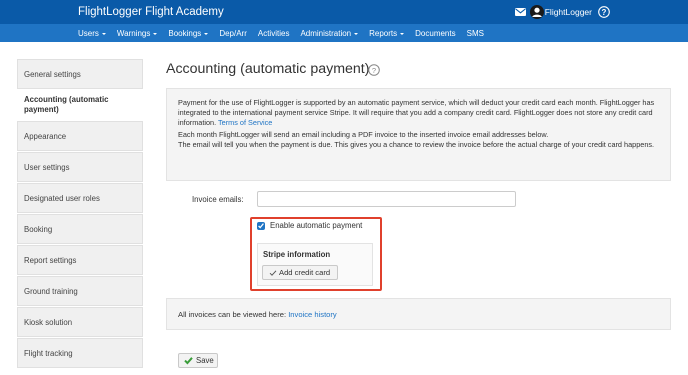  I want to click on invoice-emails-input, so click(386, 199).